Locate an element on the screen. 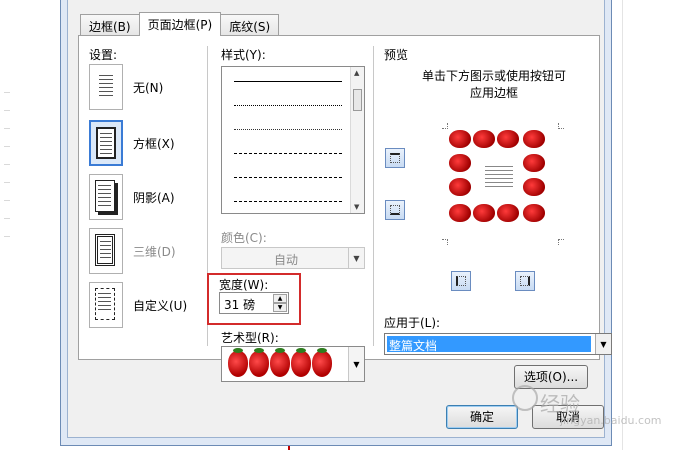 Image resolution: width=700 pixels, height=450 pixels. apply-to-select: 整篇文档 ▼ is located at coordinates (498, 344).